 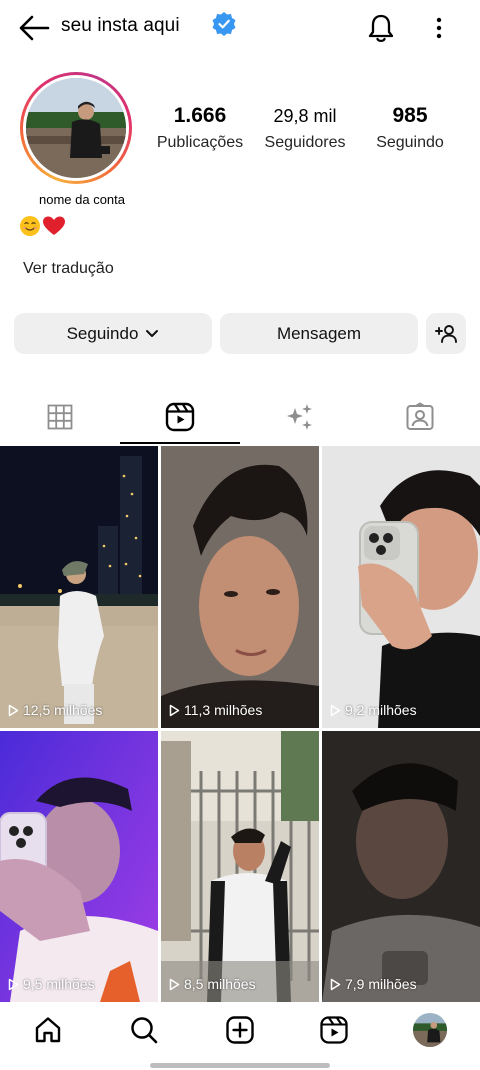 I want to click on tab-reels, so click(x=180, y=417).